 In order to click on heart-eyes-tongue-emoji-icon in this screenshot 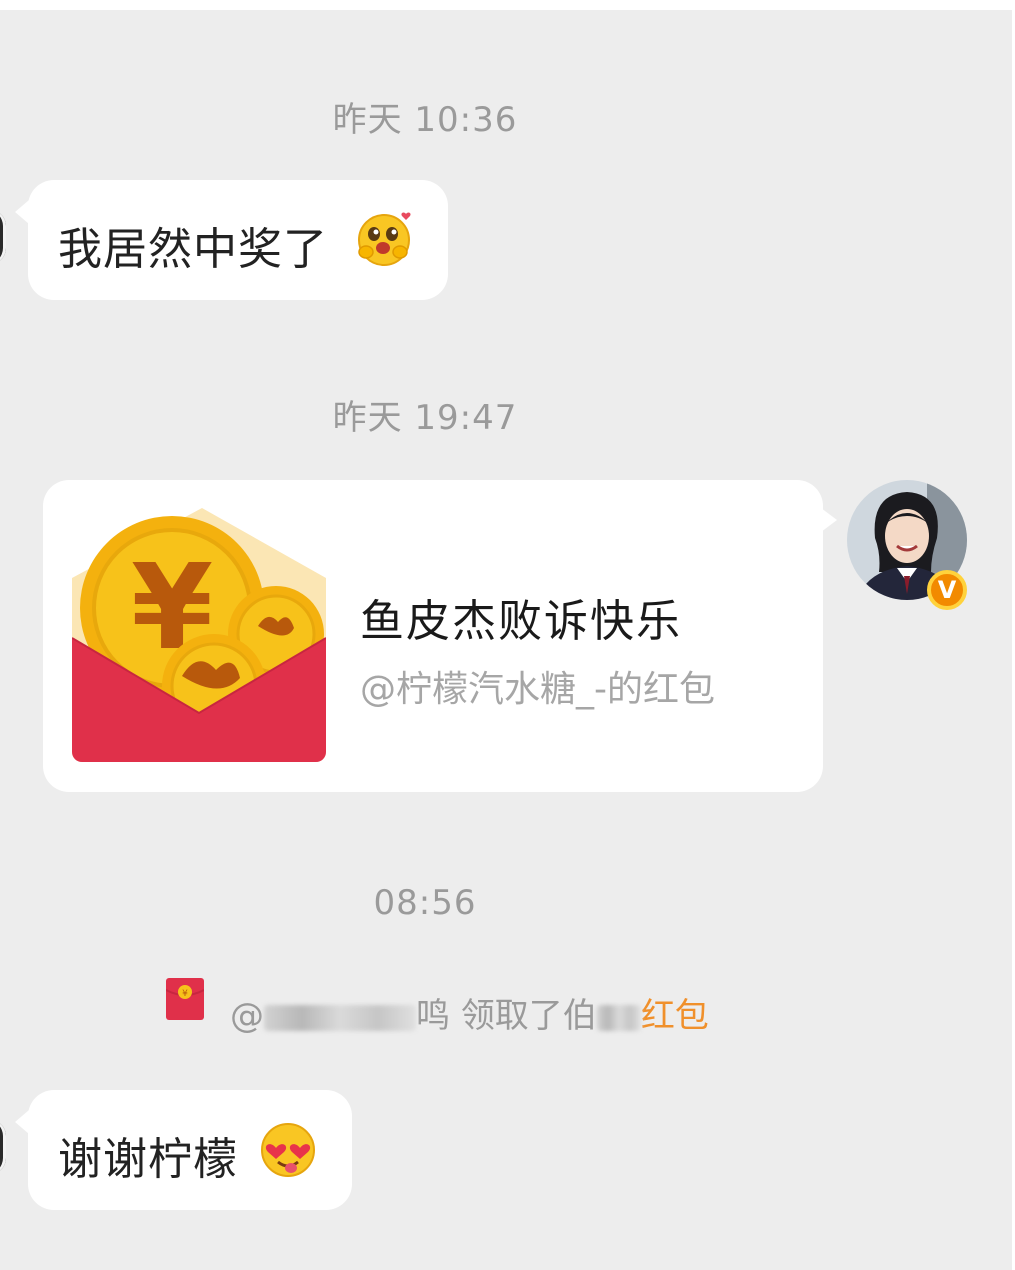, I will do `click(288, 1150)`.